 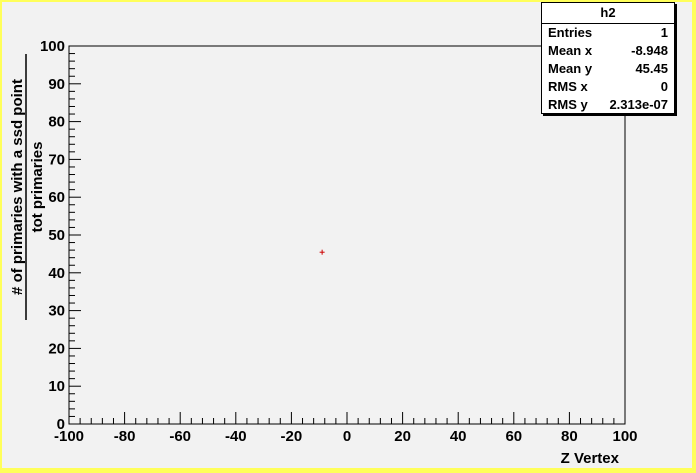 What do you see at coordinates (568, 86) in the screenshot?
I see `stats-label: RMS x` at bounding box center [568, 86].